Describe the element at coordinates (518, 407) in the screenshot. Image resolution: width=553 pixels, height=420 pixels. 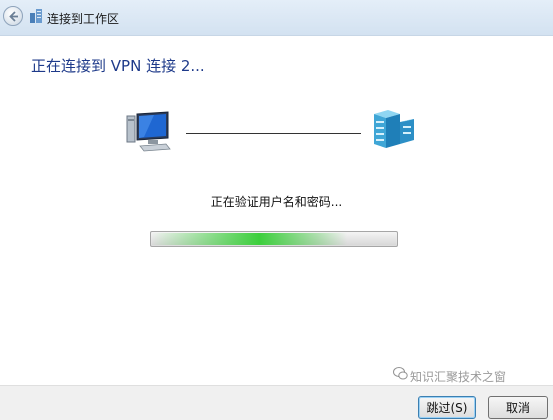
I see `cancel-button: 取消` at that location.